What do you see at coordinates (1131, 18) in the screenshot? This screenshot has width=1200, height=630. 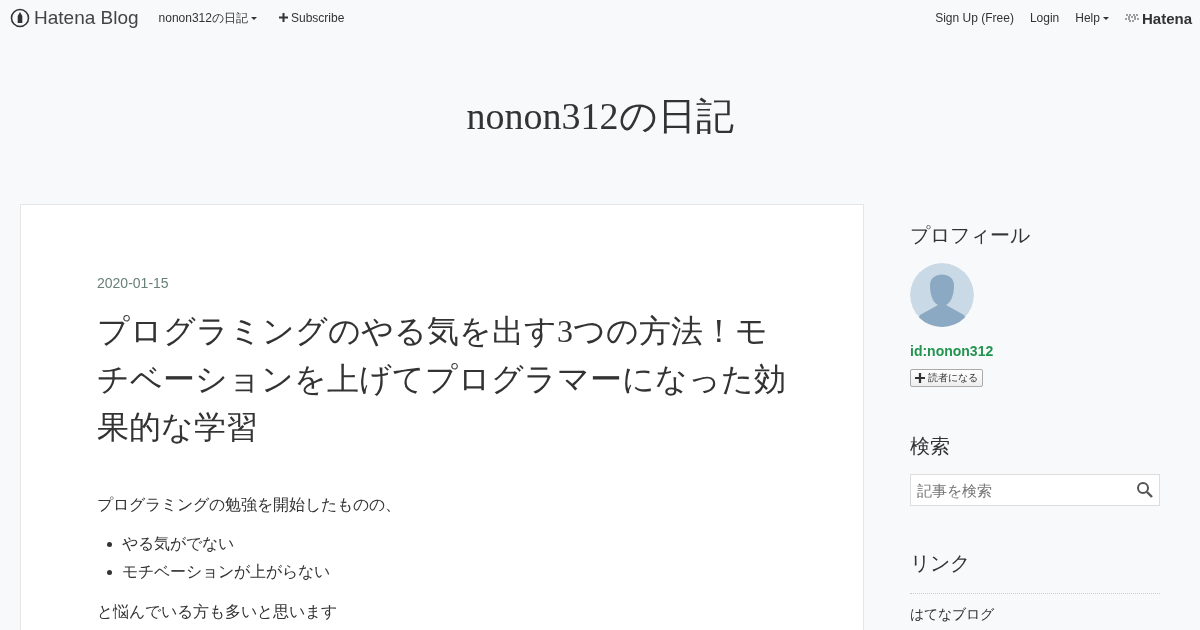 I see `hatena-icon` at bounding box center [1131, 18].